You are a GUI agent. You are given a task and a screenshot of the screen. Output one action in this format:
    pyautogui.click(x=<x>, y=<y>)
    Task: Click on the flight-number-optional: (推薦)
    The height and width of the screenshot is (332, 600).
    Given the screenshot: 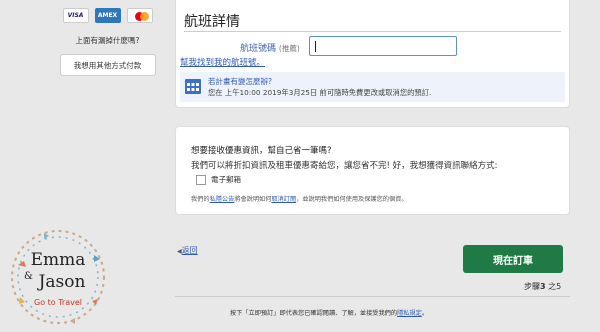 What is the action you would take?
    pyautogui.click(x=289, y=48)
    